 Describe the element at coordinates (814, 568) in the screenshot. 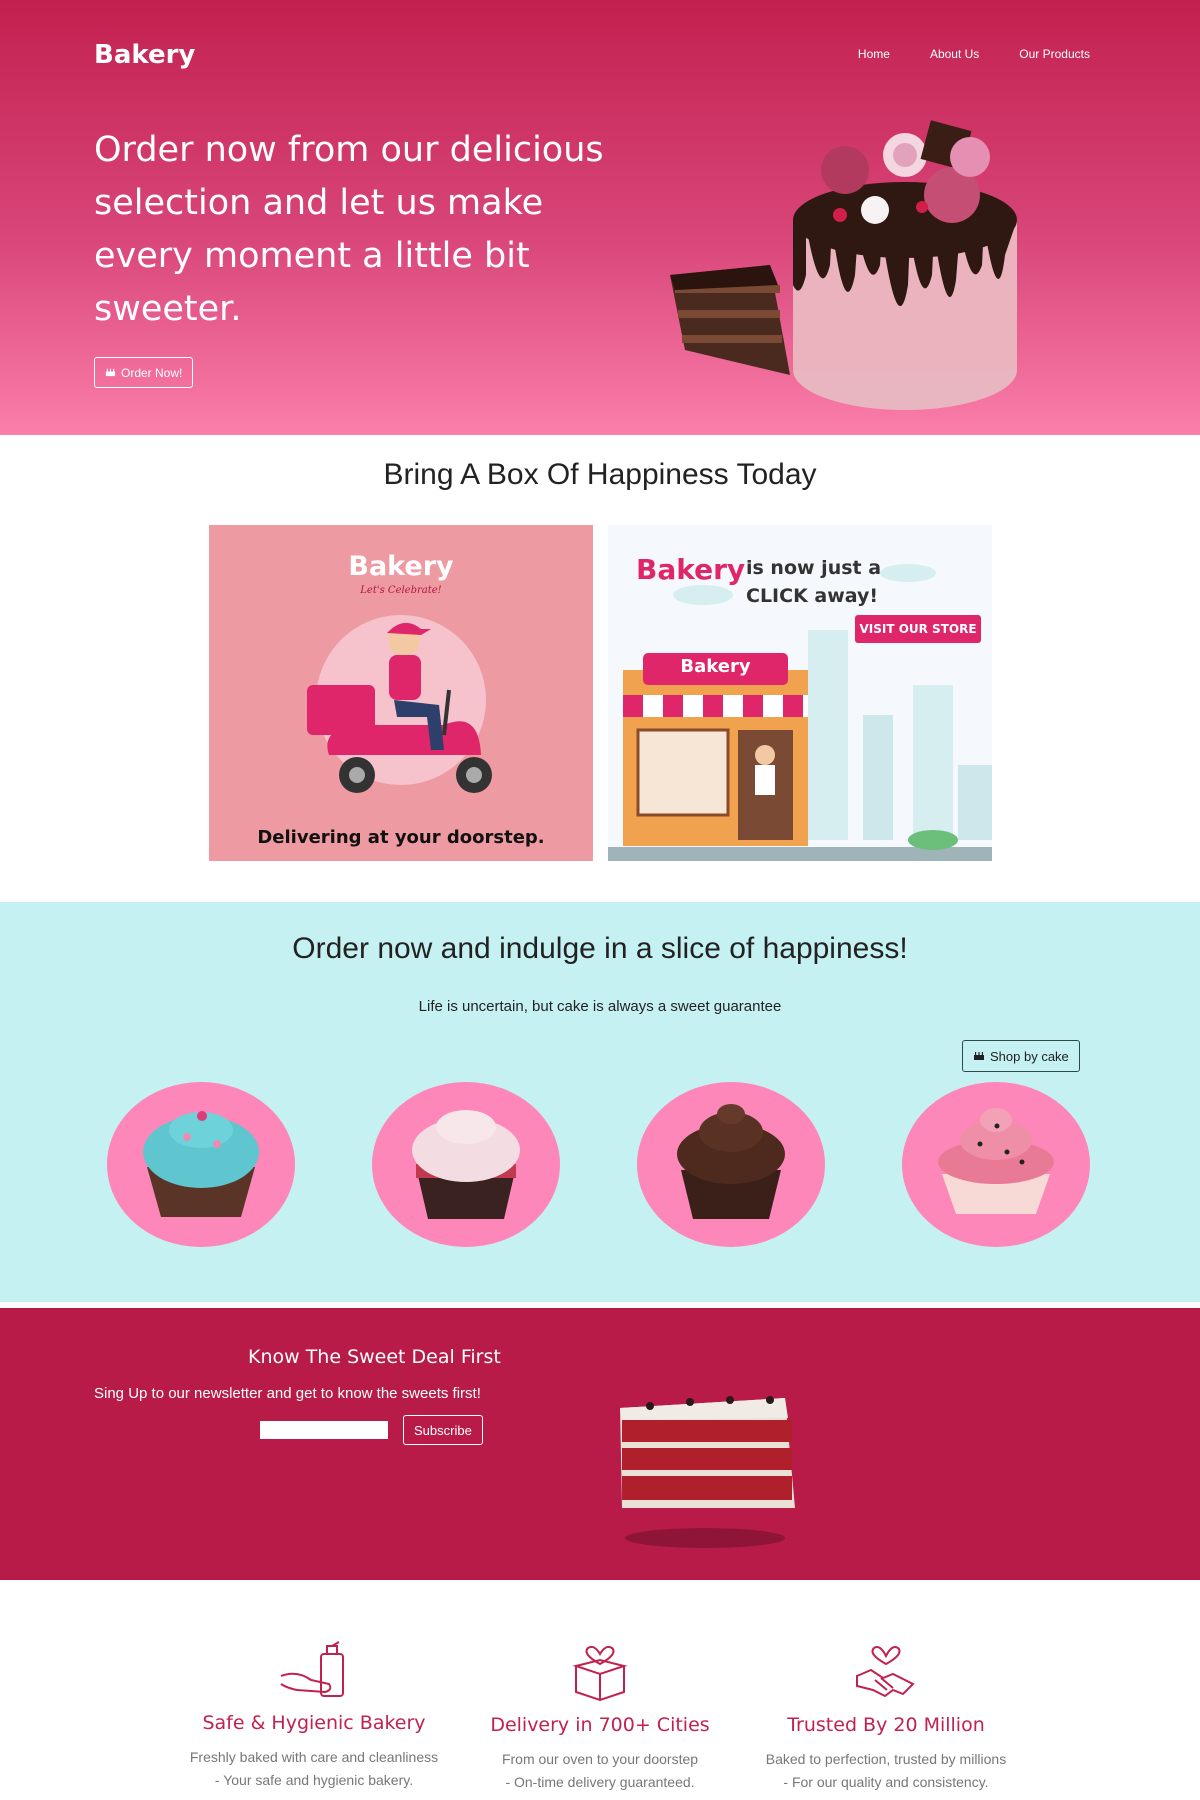

I see `store-card-headline-1: is now just a` at that location.